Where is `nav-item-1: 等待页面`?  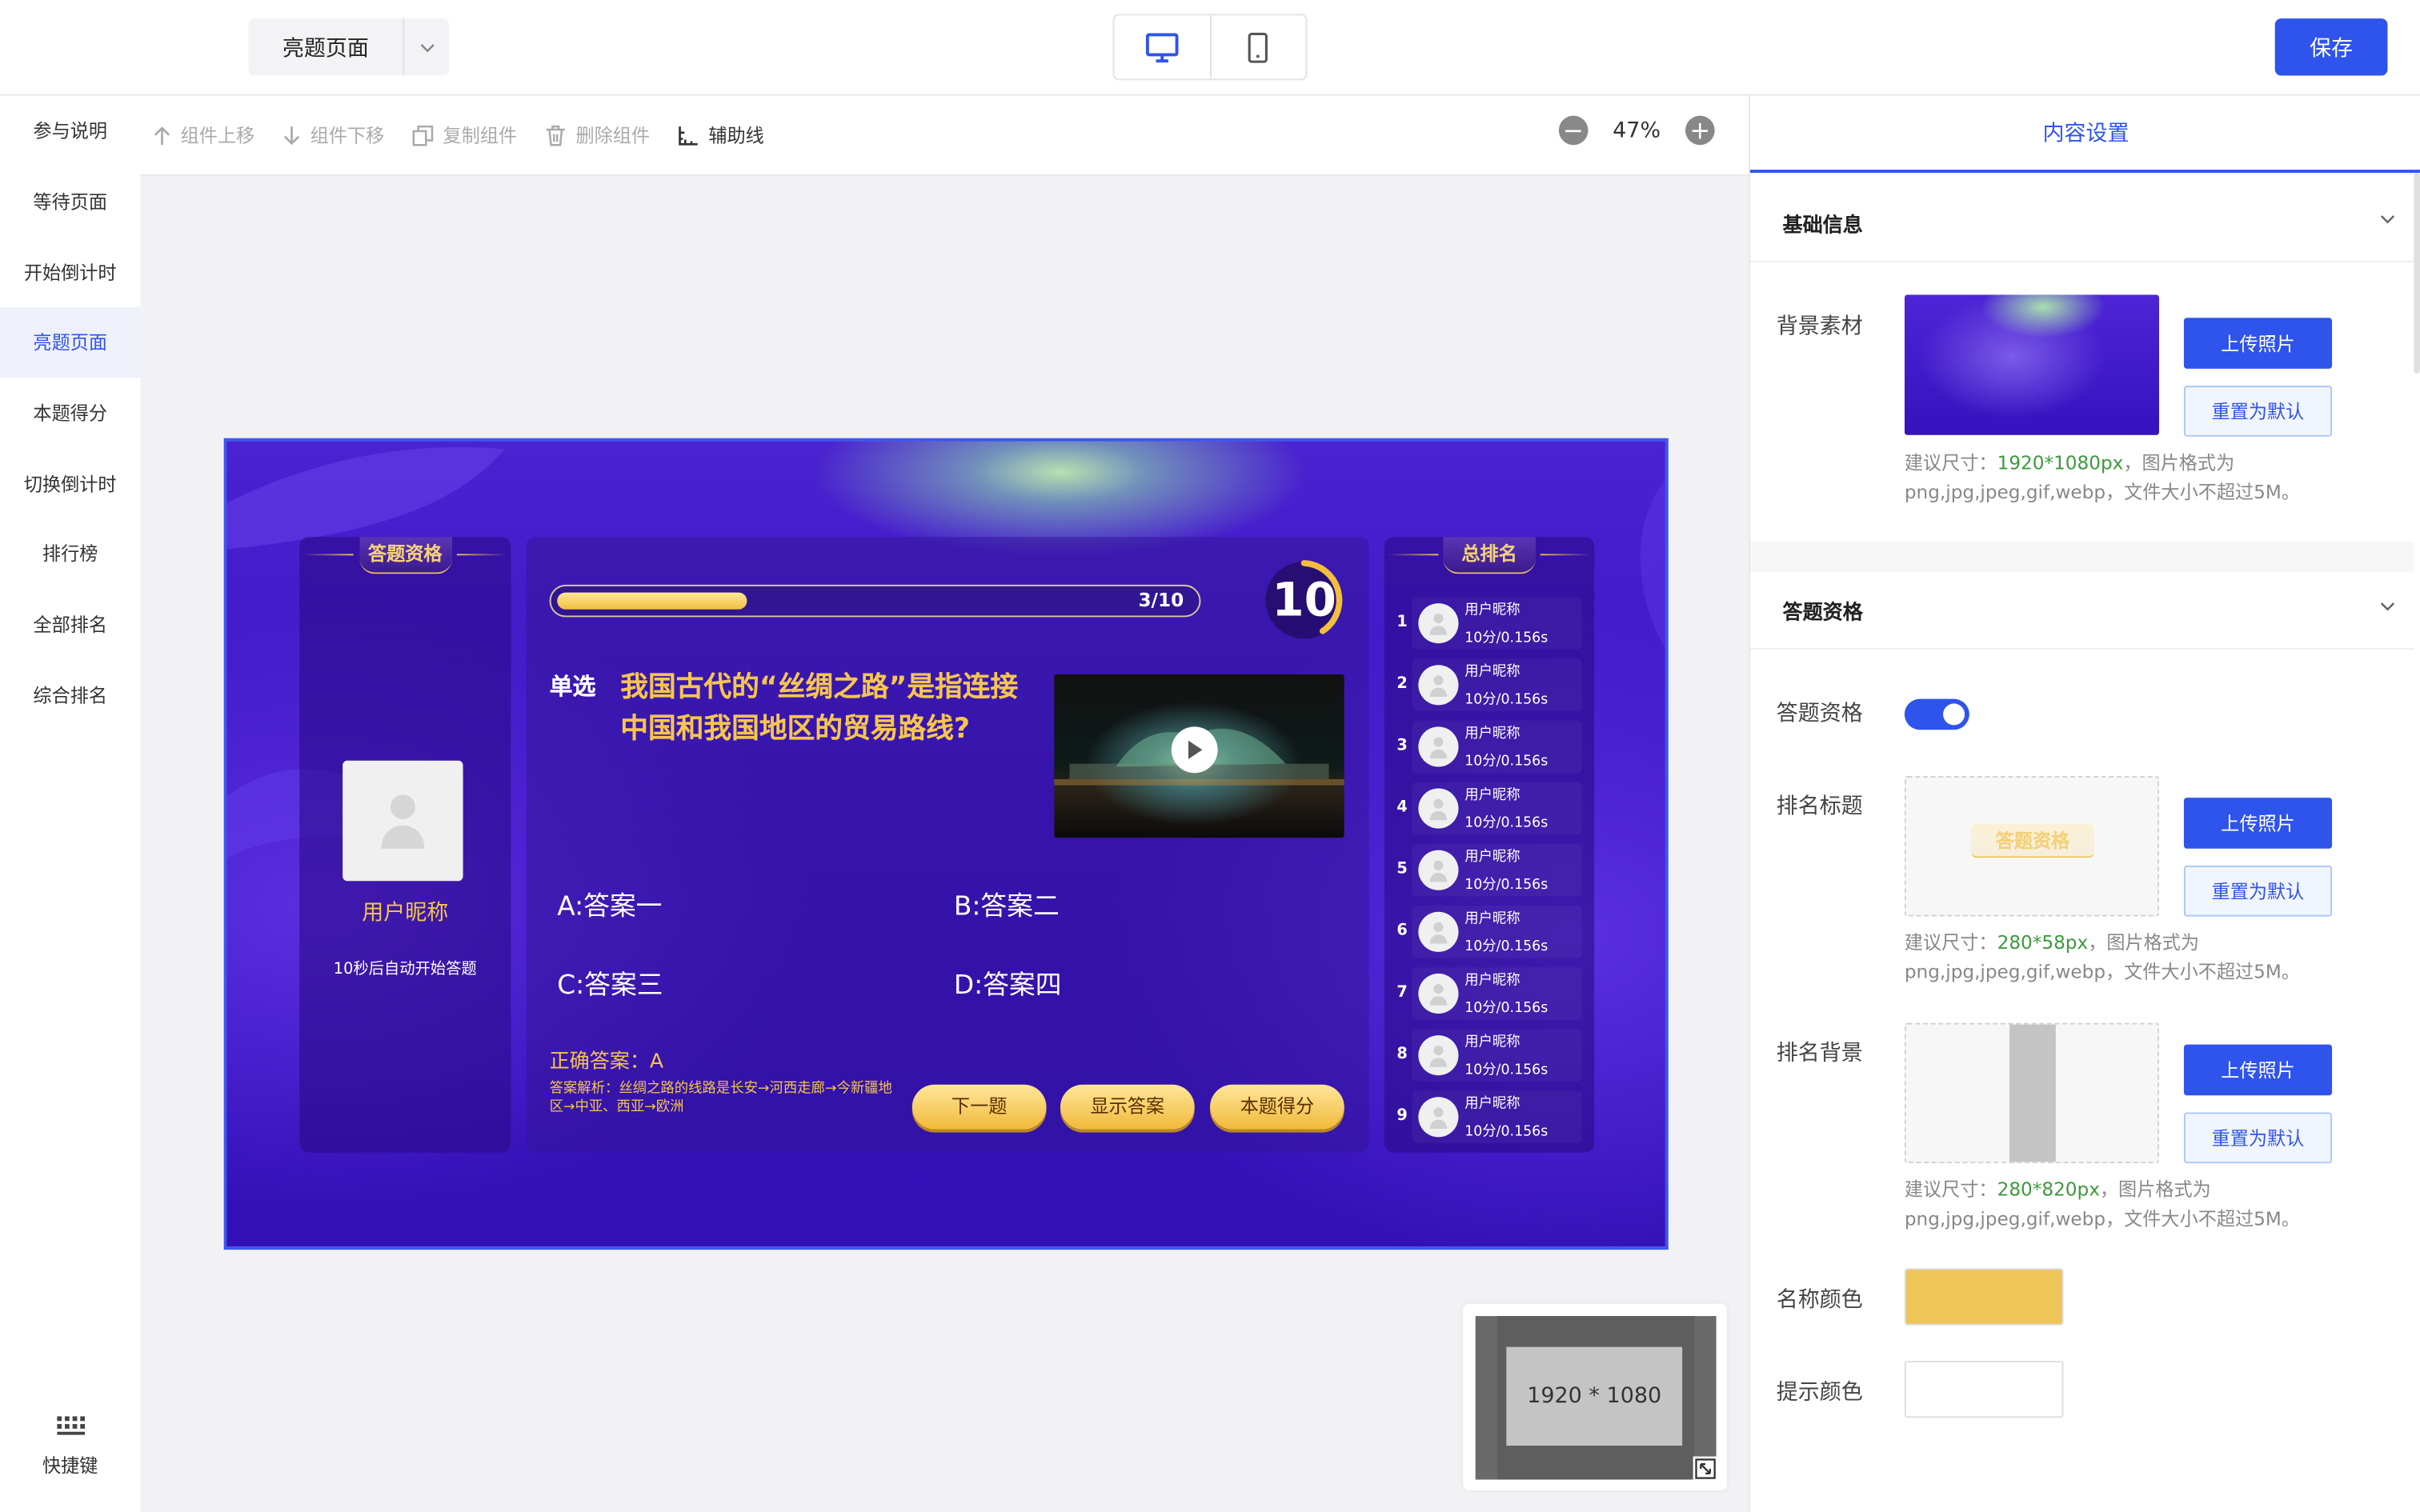 nav-item-1: 等待页面 is located at coordinates (70, 201).